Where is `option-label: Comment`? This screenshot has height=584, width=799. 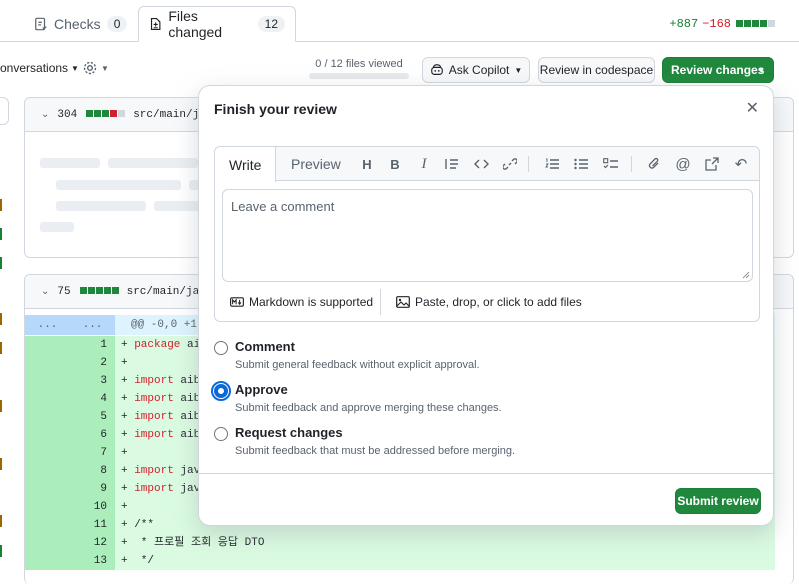 option-label: Comment is located at coordinates (265, 346).